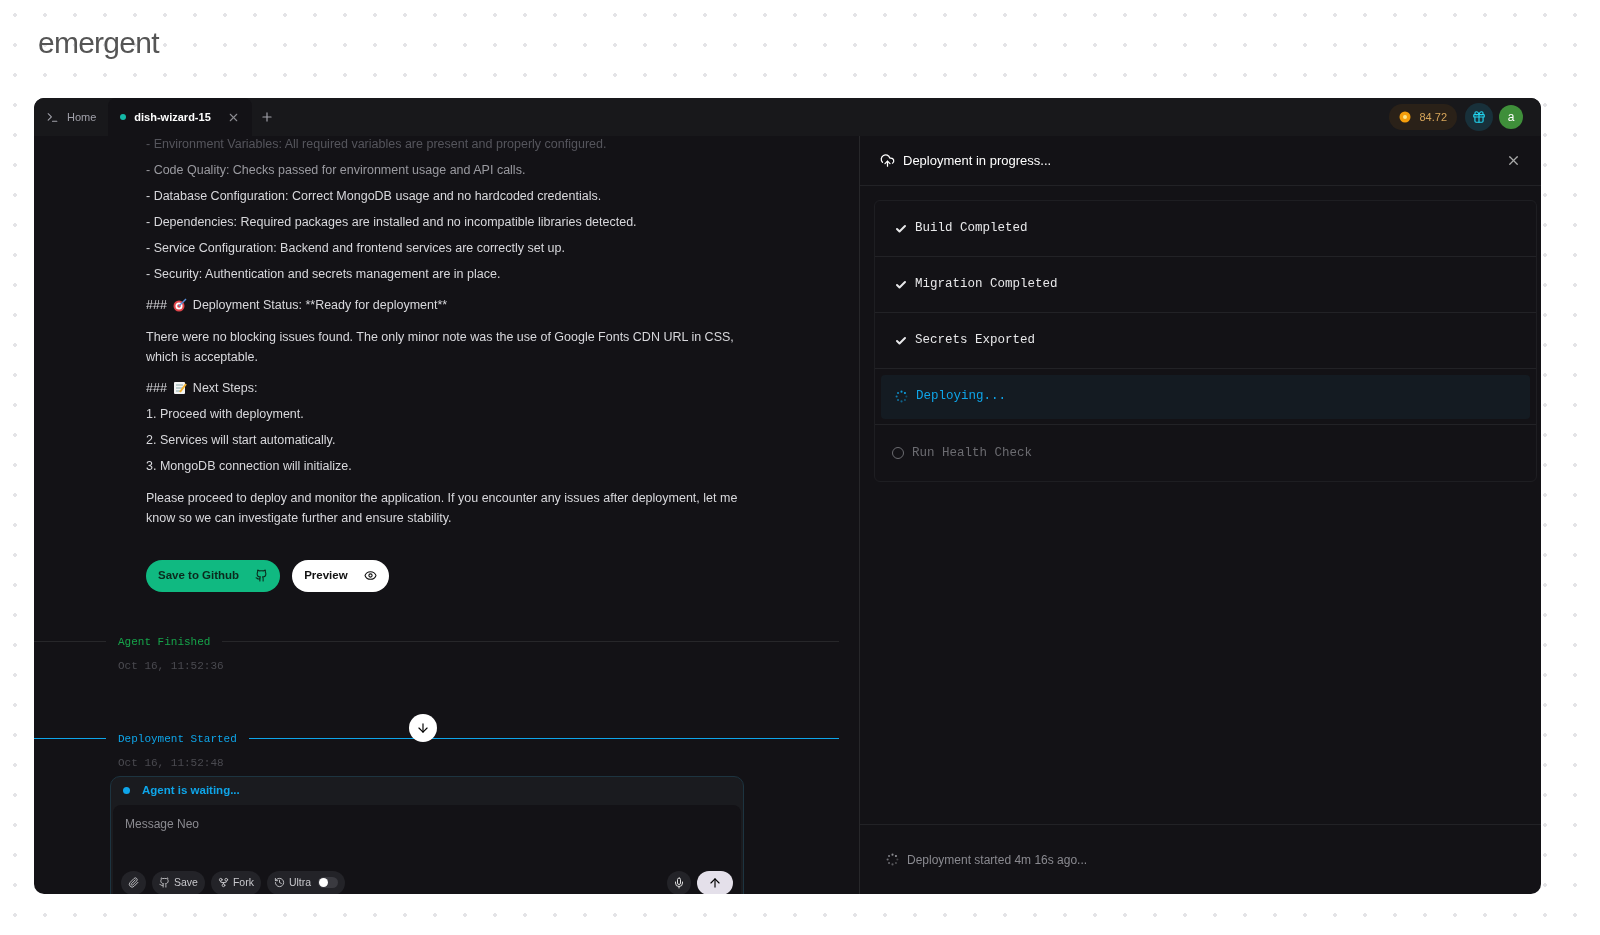 The height and width of the screenshot is (935, 1600). I want to click on arrow-down-icon, so click(423, 728).